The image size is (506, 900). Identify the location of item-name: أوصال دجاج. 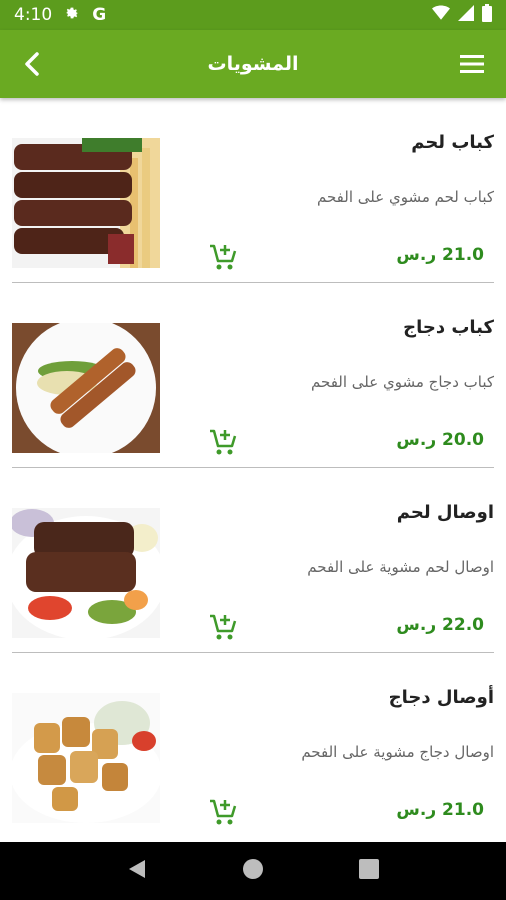
(441, 697).